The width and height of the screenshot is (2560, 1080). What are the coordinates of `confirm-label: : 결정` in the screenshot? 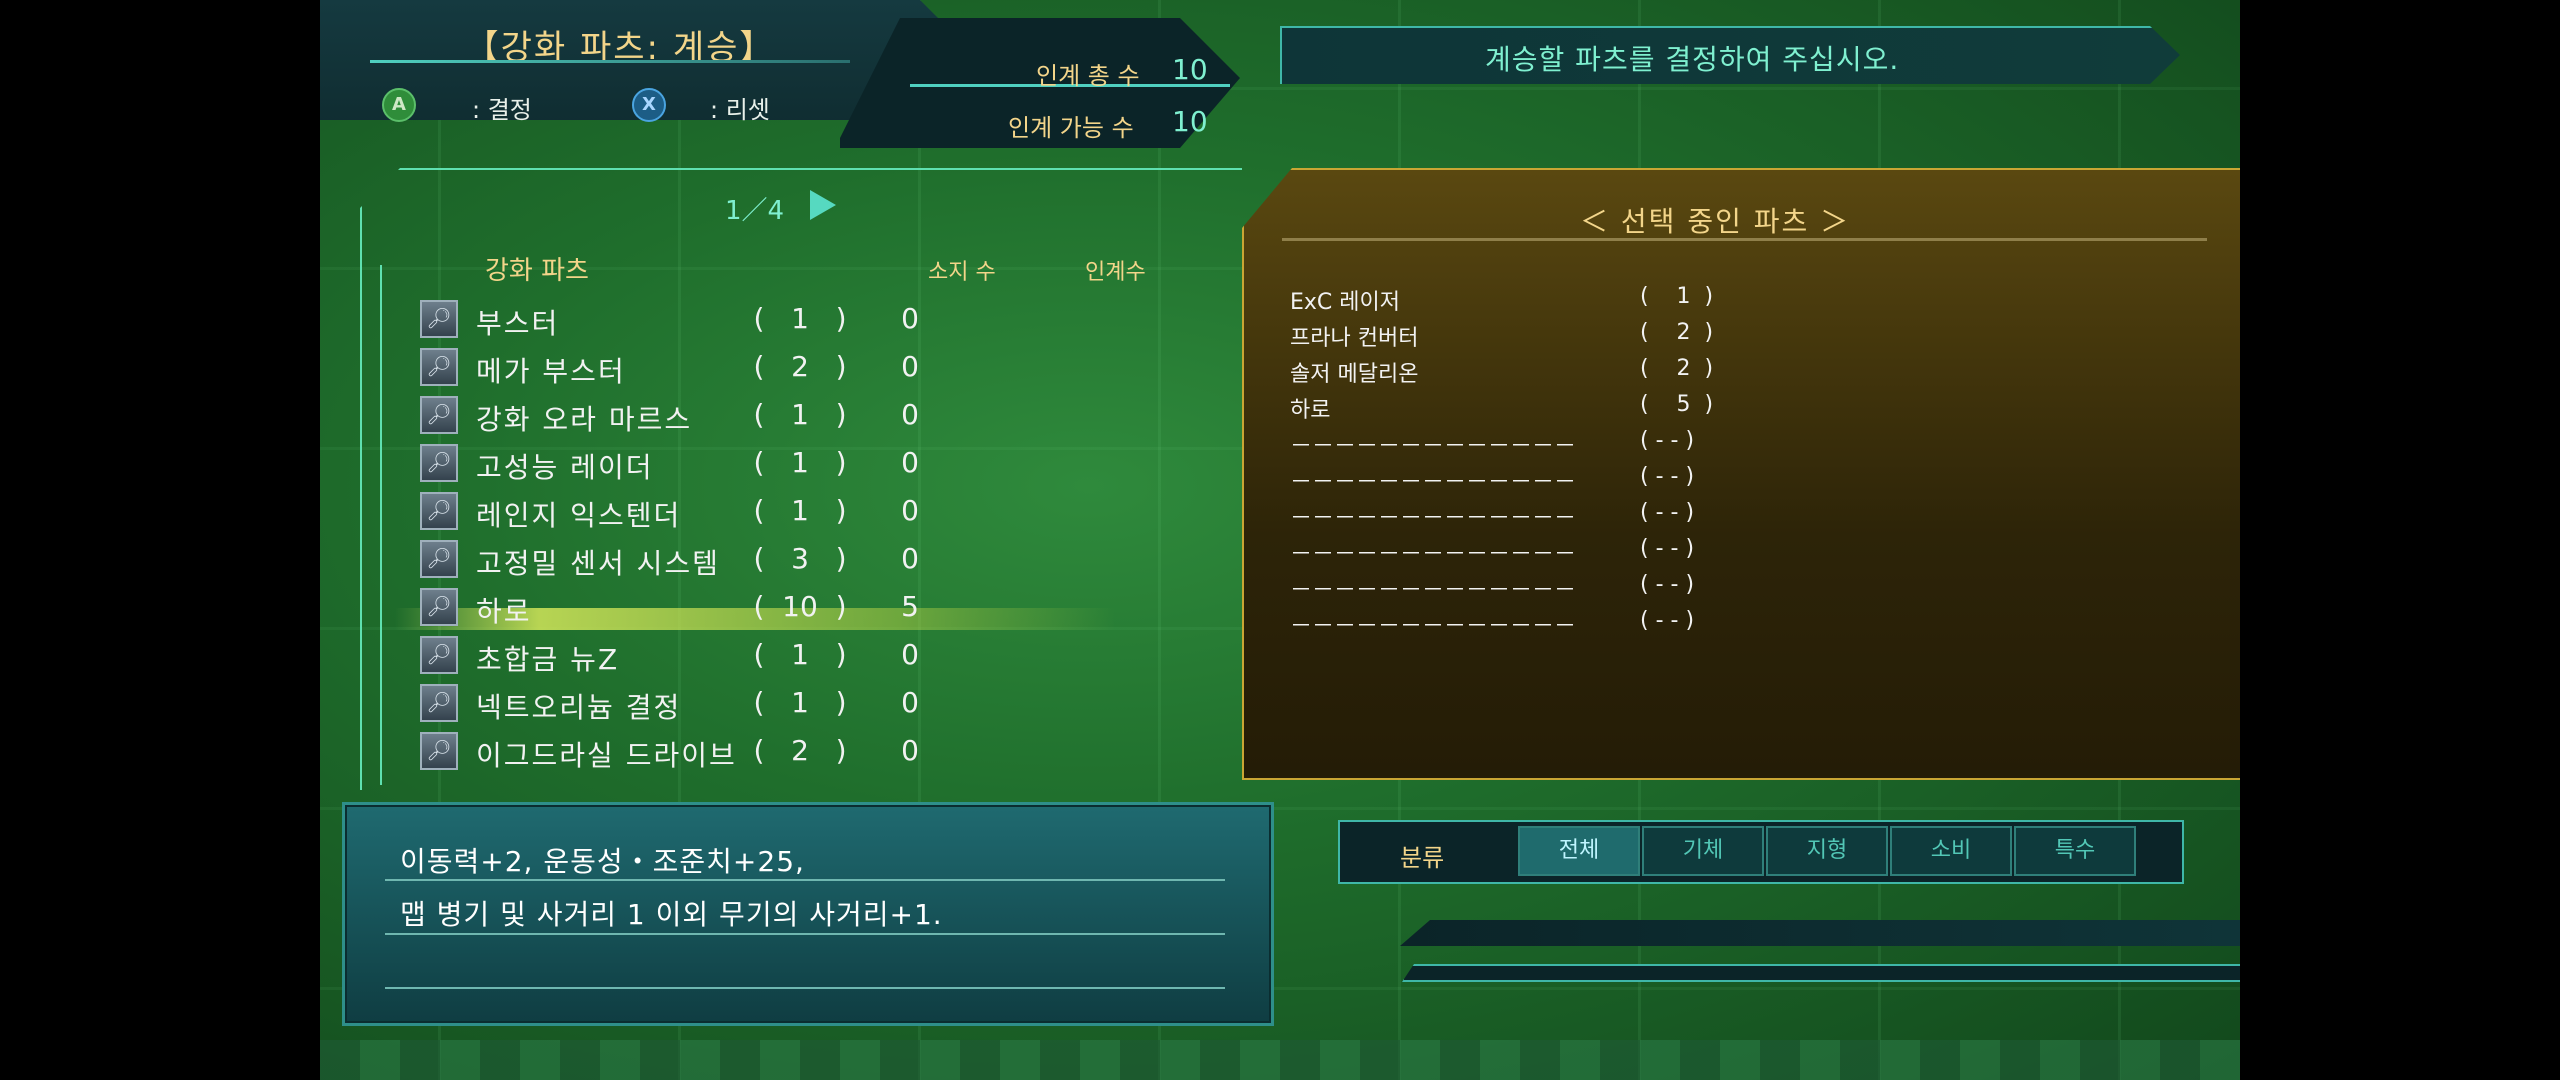 It's located at (502, 110).